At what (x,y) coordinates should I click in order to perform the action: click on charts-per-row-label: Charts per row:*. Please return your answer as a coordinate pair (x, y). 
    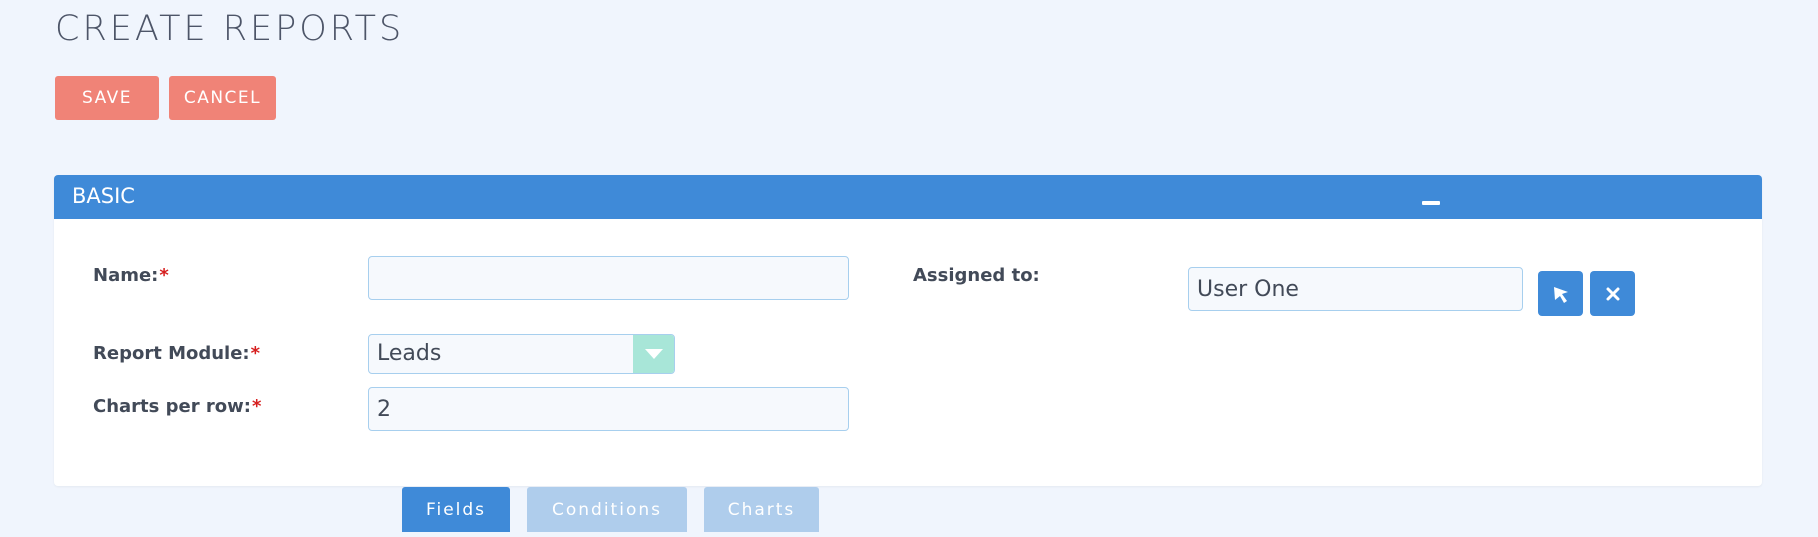
    Looking at the image, I should click on (177, 406).